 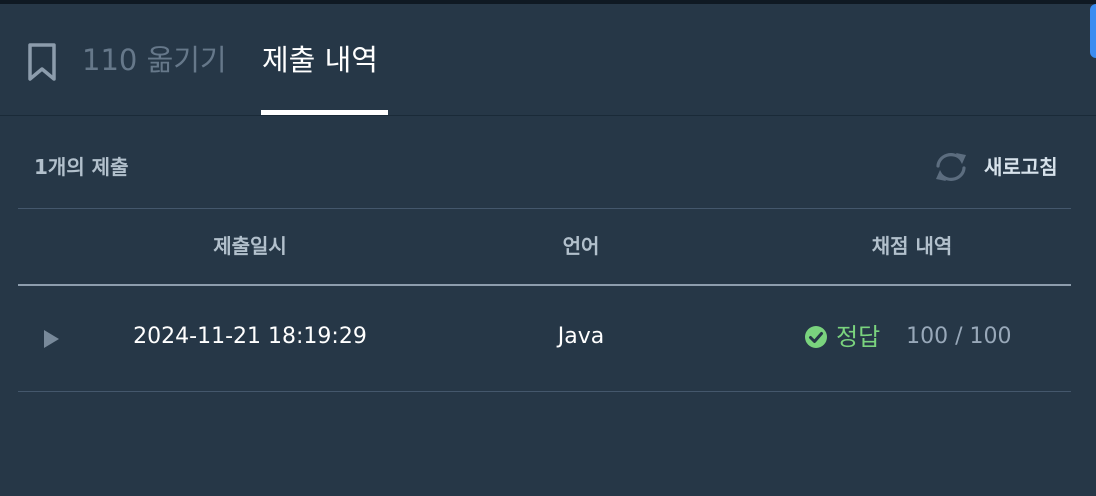 I want to click on submission-result: 정답 100 / 100, so click(x=908, y=337).